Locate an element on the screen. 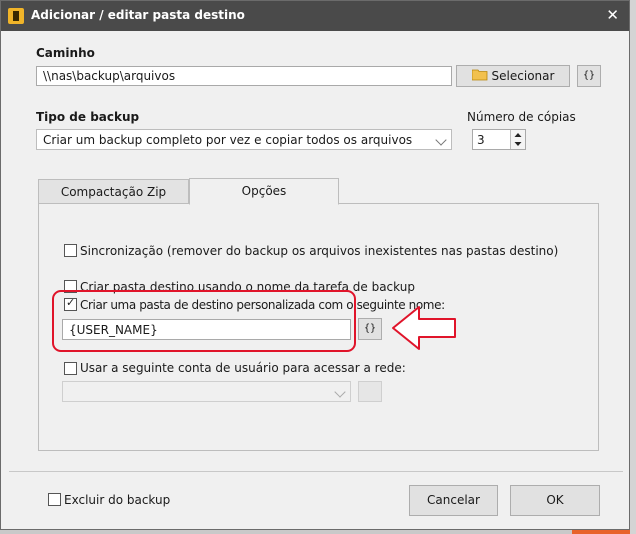 The image size is (636, 534). annotation-highlight is located at coordinates (204, 321).